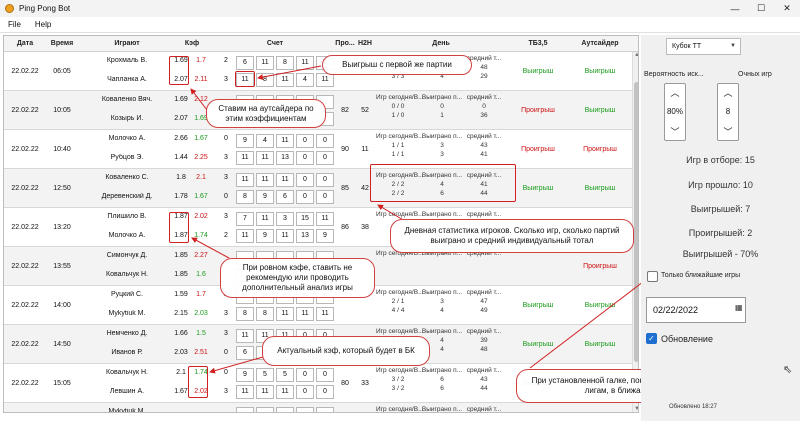 The image size is (800, 421). What do you see at coordinates (305, 219) in the screenshot?
I see `score-cell: 15` at bounding box center [305, 219].